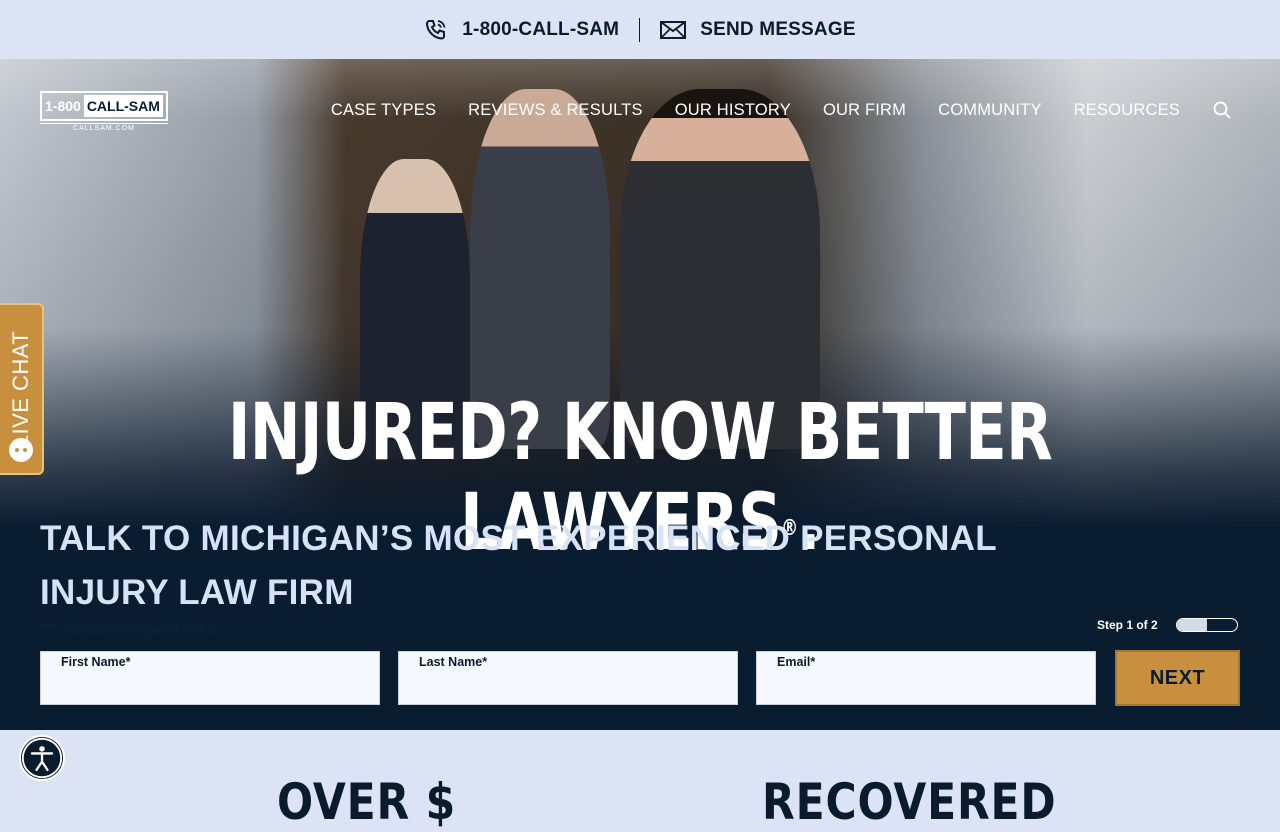 This screenshot has width=1280, height=832. Describe the element at coordinates (21, 450) in the screenshot. I see `chat-bubble-icon` at that location.